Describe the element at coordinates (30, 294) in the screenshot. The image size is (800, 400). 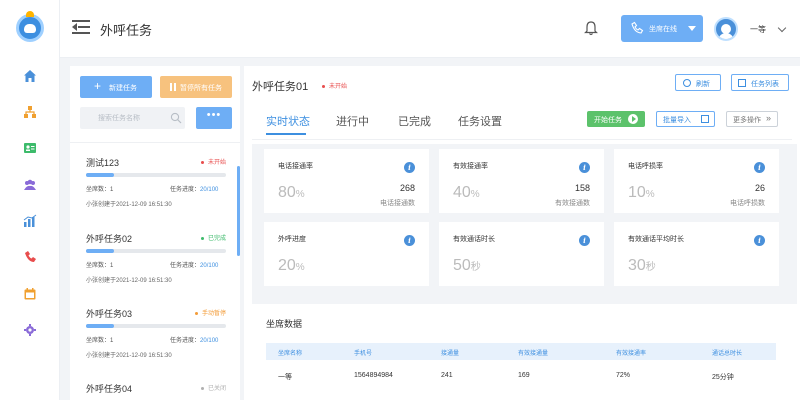
I see `calendar-icon` at that location.